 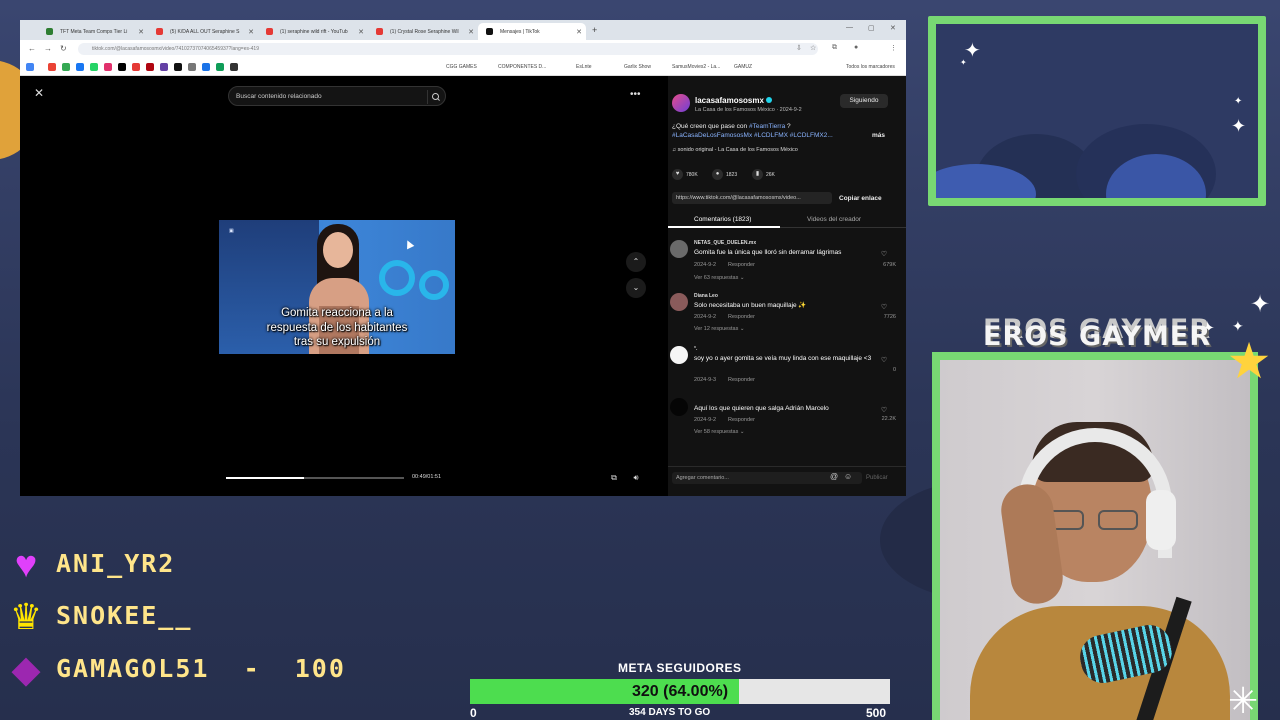 I want to click on x-icon, so click(x=122, y=67).